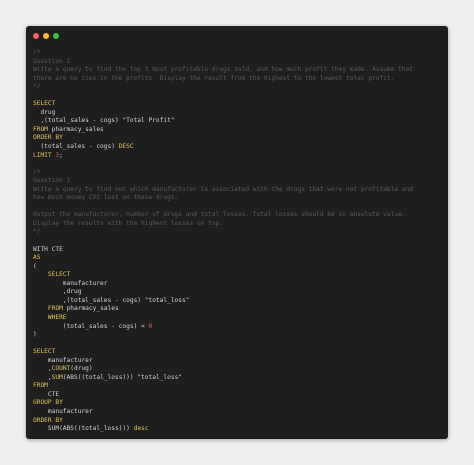 This screenshot has width=474, height=465. What do you see at coordinates (122, 377) in the screenshot?
I see `code-text: (ABS((total_loss))) "total_loss"` at bounding box center [122, 377].